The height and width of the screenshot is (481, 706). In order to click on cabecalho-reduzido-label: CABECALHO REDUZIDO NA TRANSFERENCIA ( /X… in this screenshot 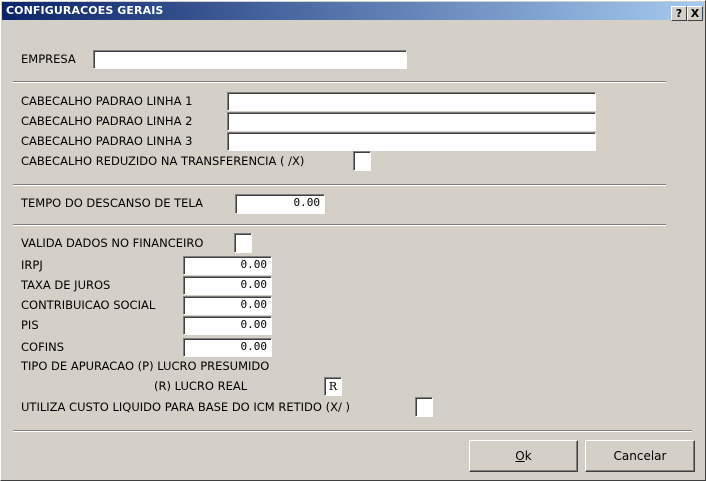, I will do `click(163, 161)`.